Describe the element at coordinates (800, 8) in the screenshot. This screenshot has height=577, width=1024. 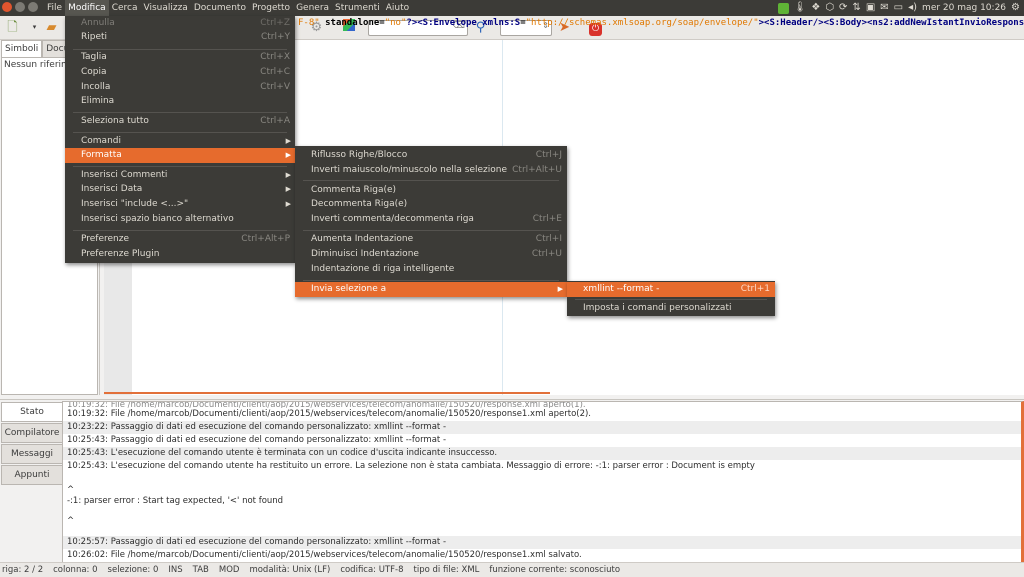
I see `thermometer-icon: 🌡` at that location.